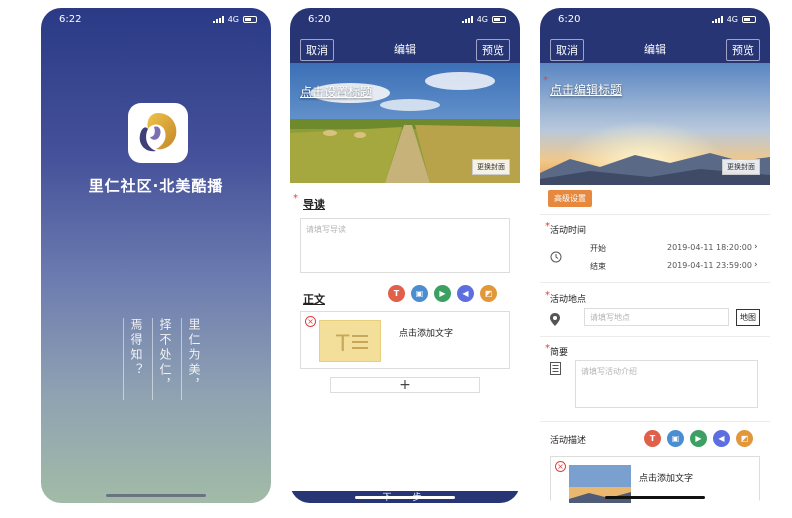  I want to click on cover-image: 点击设置标题 更换封面, so click(405, 123).